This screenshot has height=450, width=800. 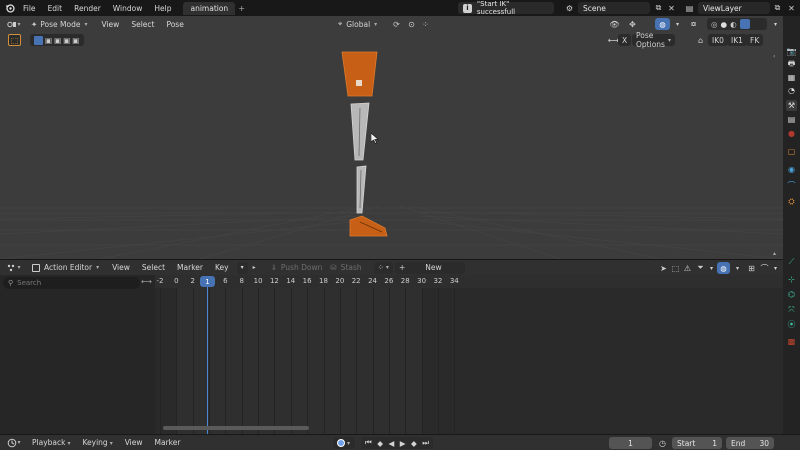 I want to click on jump-to-keyframe-next-icon: ◆, so click(x=414, y=443).